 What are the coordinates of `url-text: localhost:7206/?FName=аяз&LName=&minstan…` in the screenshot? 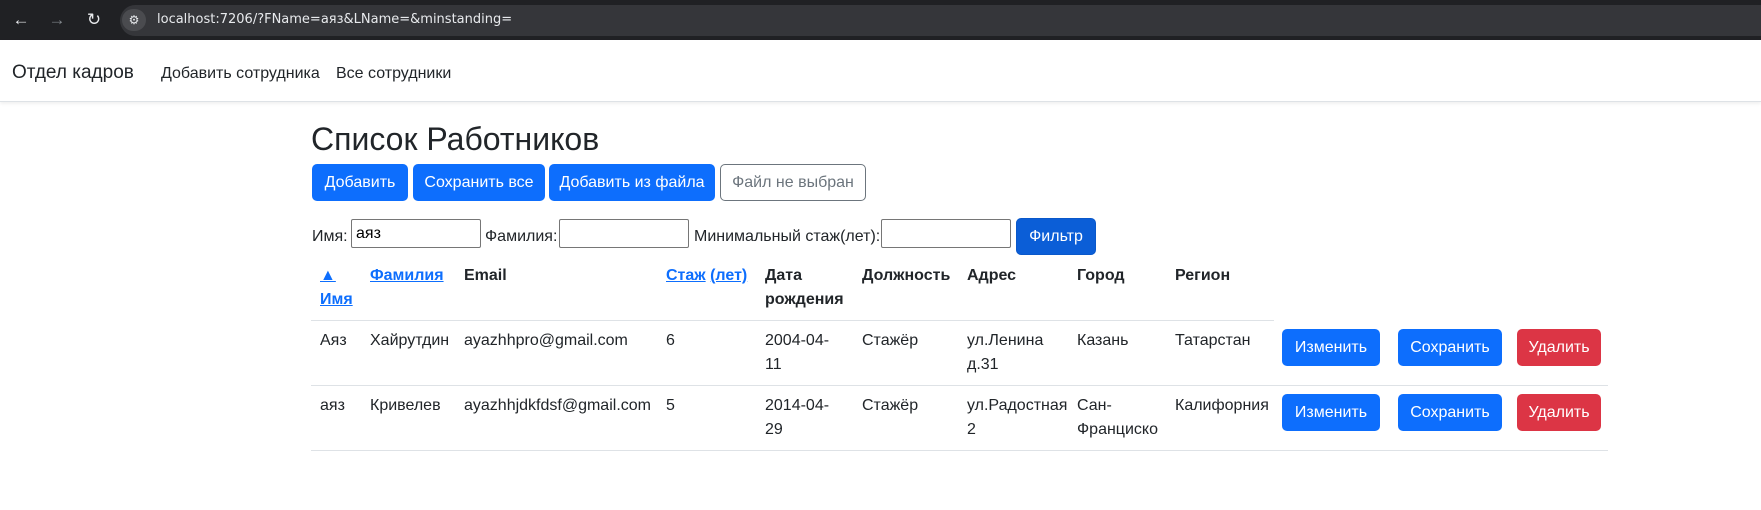 It's located at (334, 19).